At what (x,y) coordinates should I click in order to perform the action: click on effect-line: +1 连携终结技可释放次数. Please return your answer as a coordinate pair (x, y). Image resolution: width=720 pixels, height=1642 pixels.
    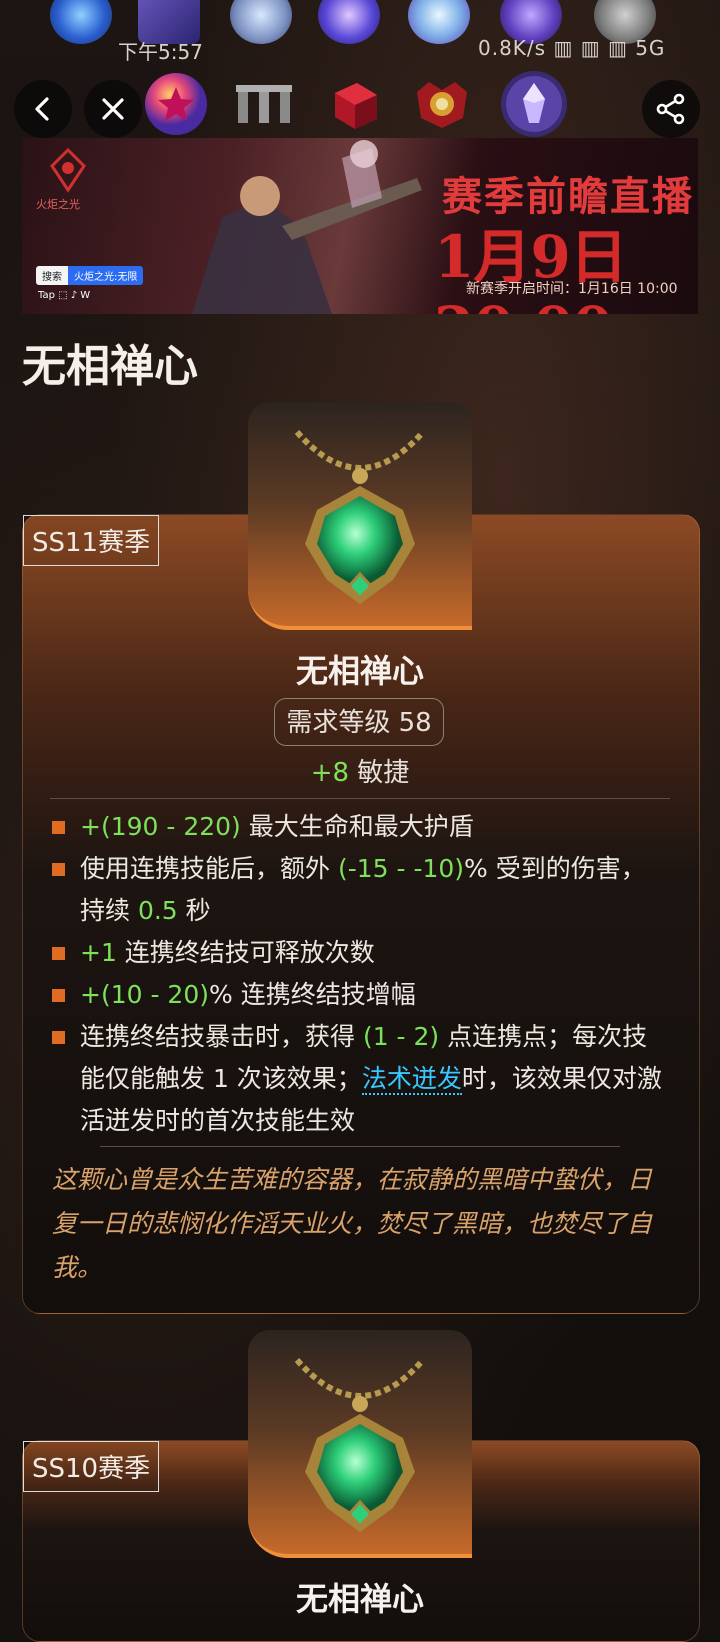
    Looking at the image, I should click on (360, 953).